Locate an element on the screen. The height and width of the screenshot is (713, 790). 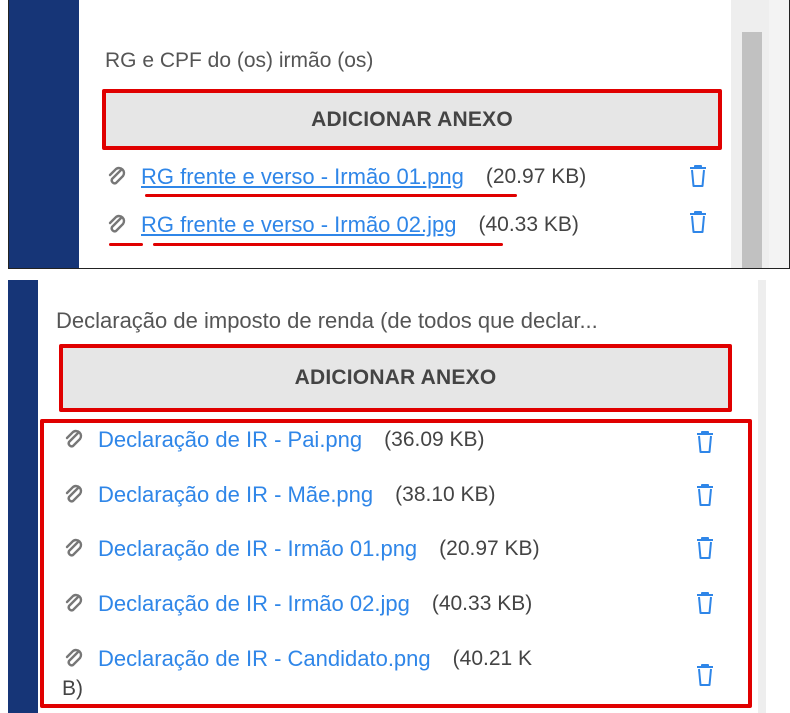
attachment-link: RG frente e verso - Irmão 02.jpg is located at coordinates (298, 225).